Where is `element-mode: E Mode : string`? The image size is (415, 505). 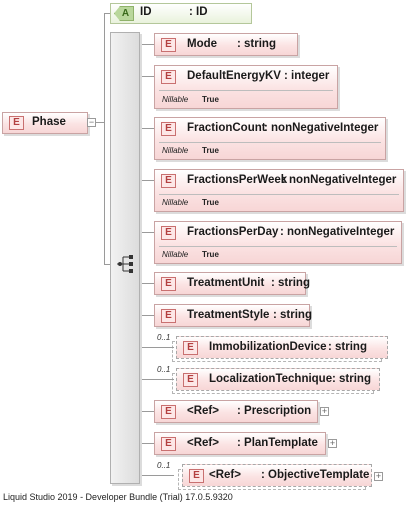
element-mode: E Mode : string is located at coordinates (226, 44).